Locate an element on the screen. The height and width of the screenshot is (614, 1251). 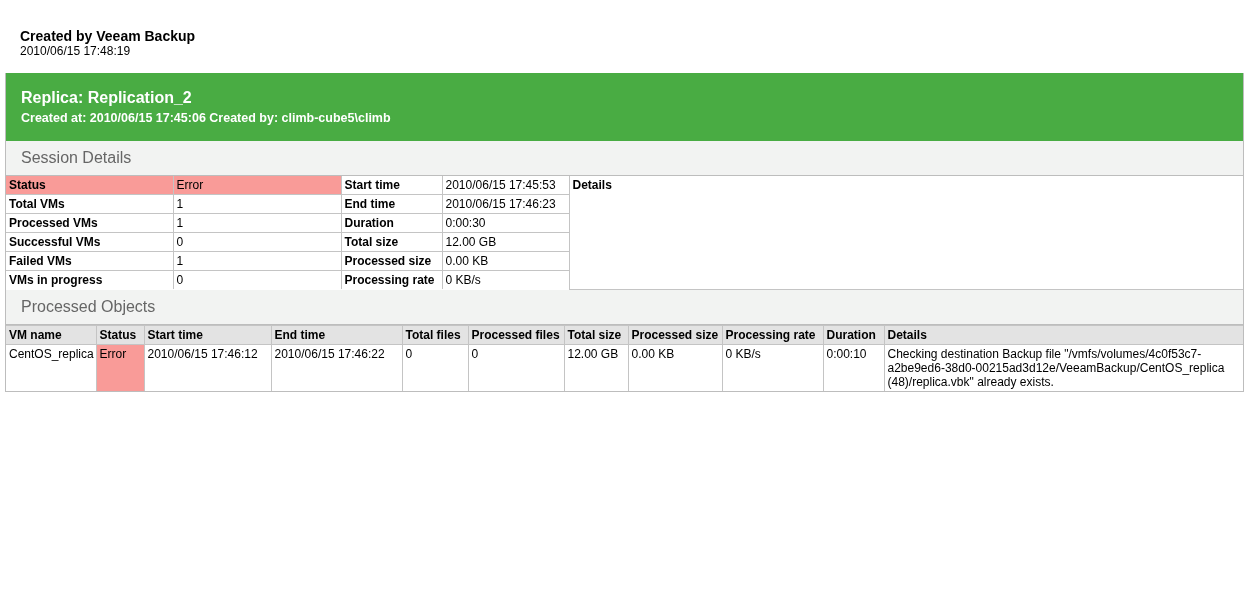
column-header: Processing rate is located at coordinates (772, 334).